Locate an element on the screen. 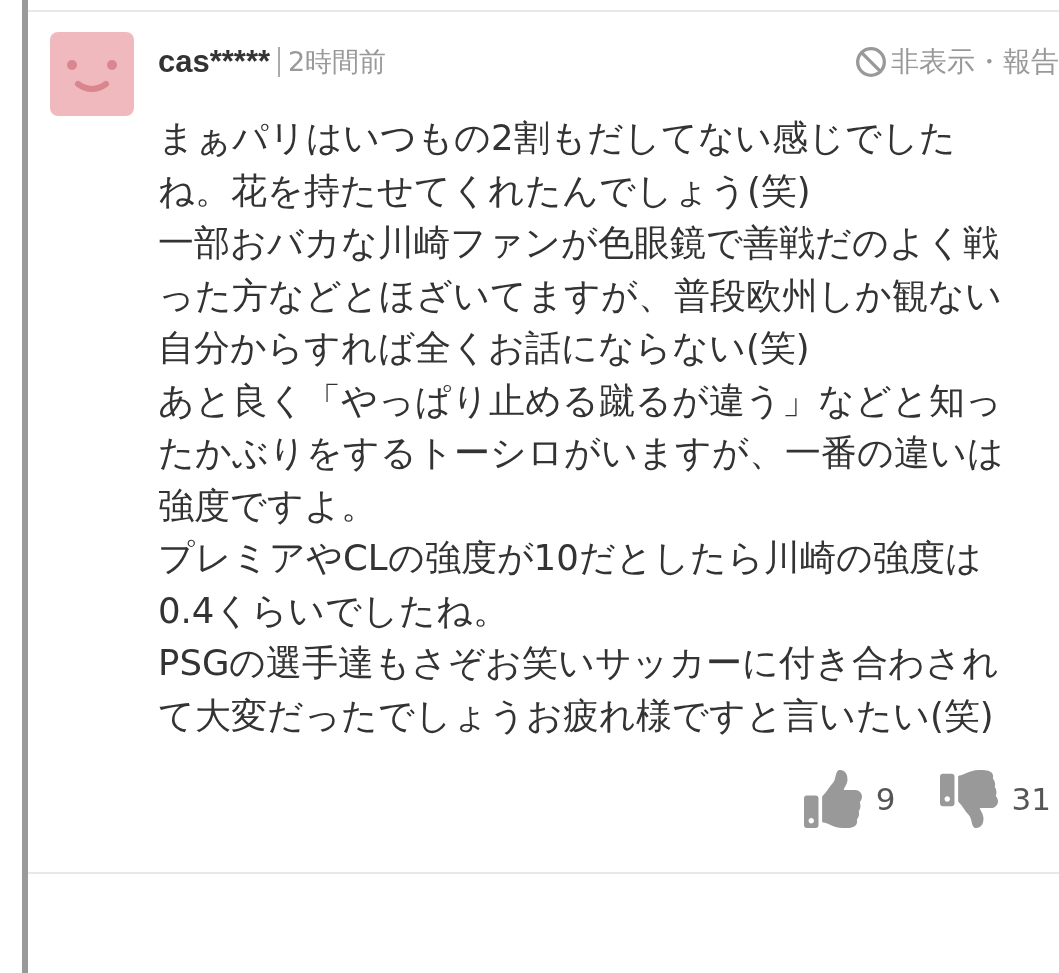 The image size is (1059, 973). comment-line: ね。花を持たせてくれたんでしょう(笑) is located at coordinates (485, 190).